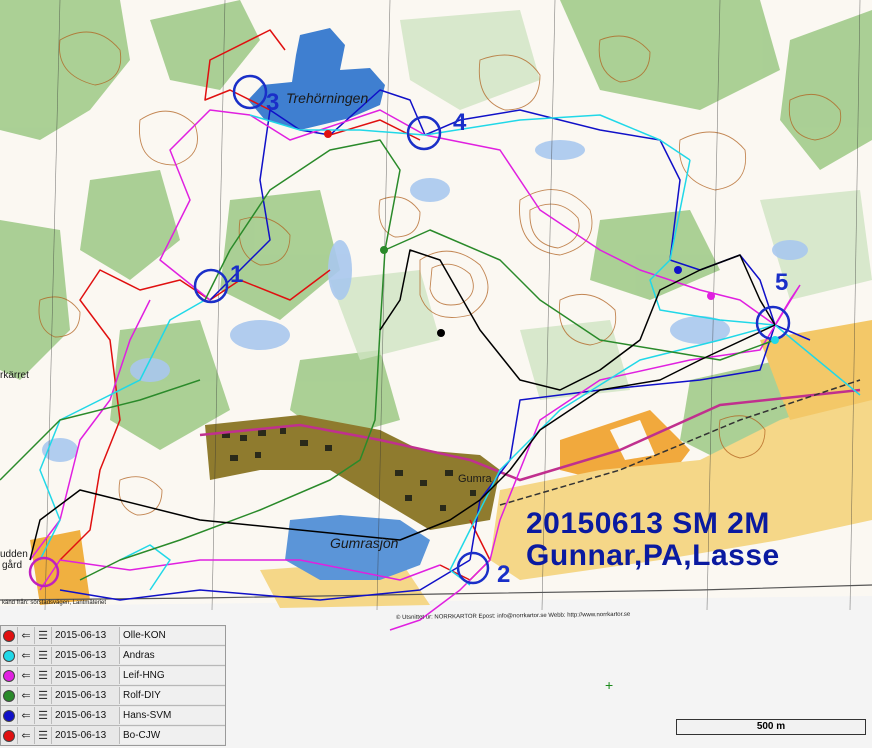 The image size is (872, 748). I want to click on legend-row: ⇐ ☰ 2015-06-13 Hans-SVM, so click(113, 716).